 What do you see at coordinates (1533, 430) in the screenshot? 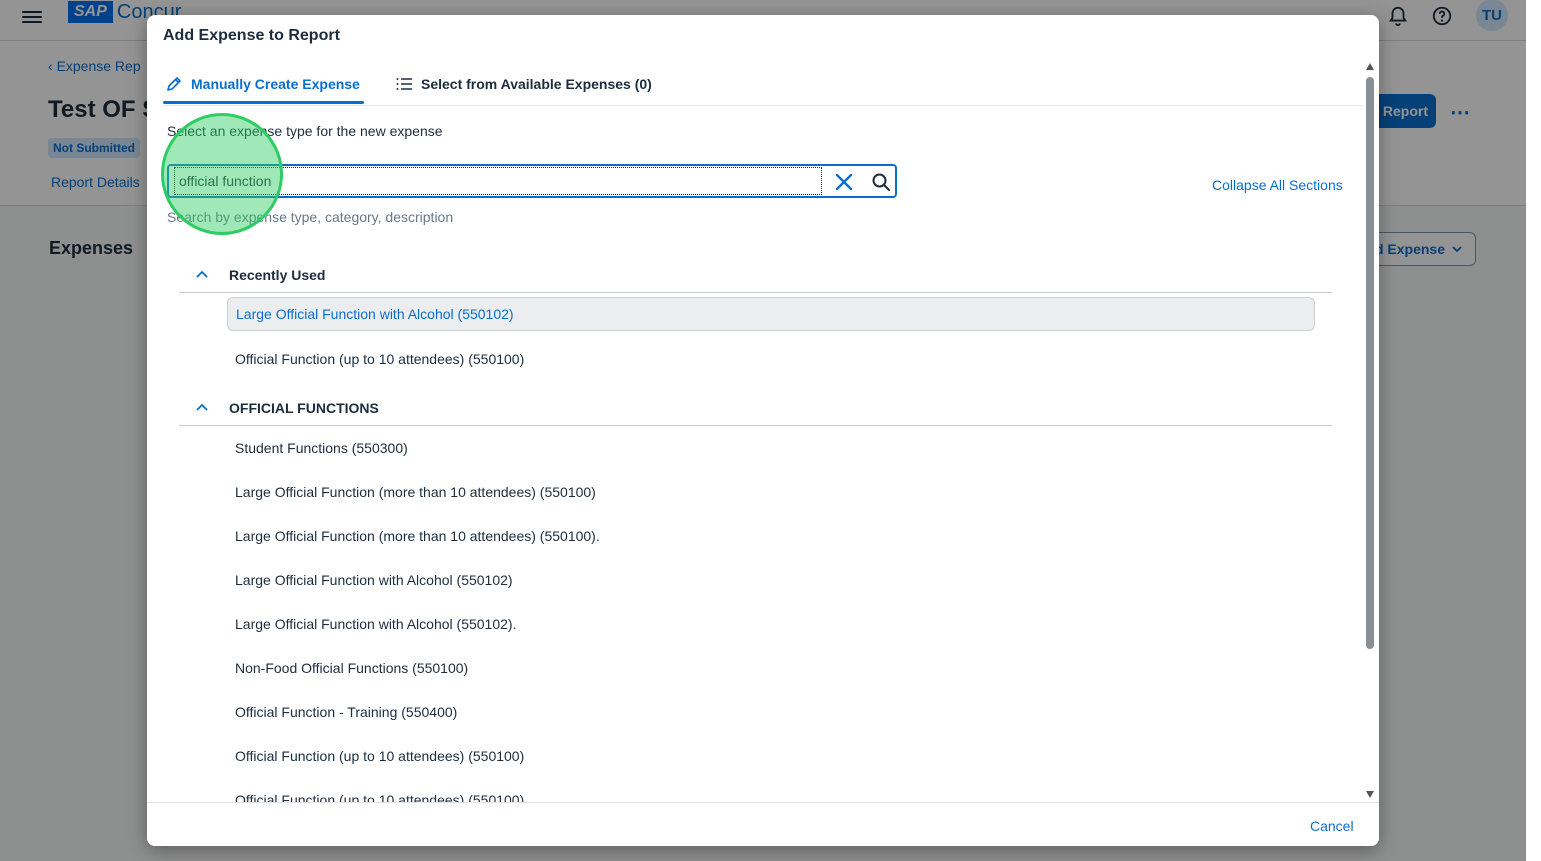
I see `page-edge` at bounding box center [1533, 430].